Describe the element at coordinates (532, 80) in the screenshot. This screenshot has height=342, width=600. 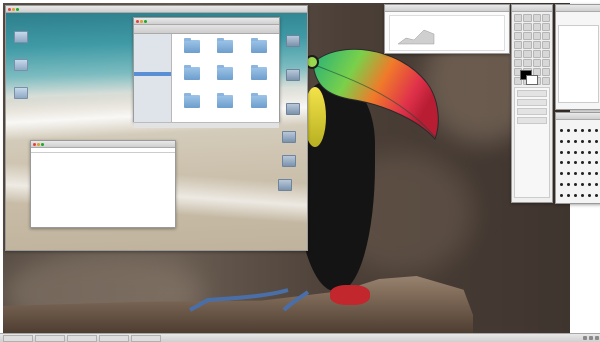
I see `background-color-swatch` at that location.